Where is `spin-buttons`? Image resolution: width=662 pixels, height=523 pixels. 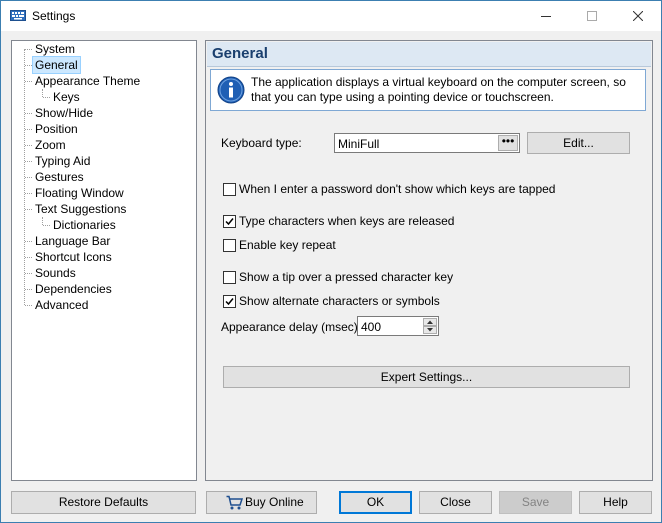 spin-buttons is located at coordinates (430, 326).